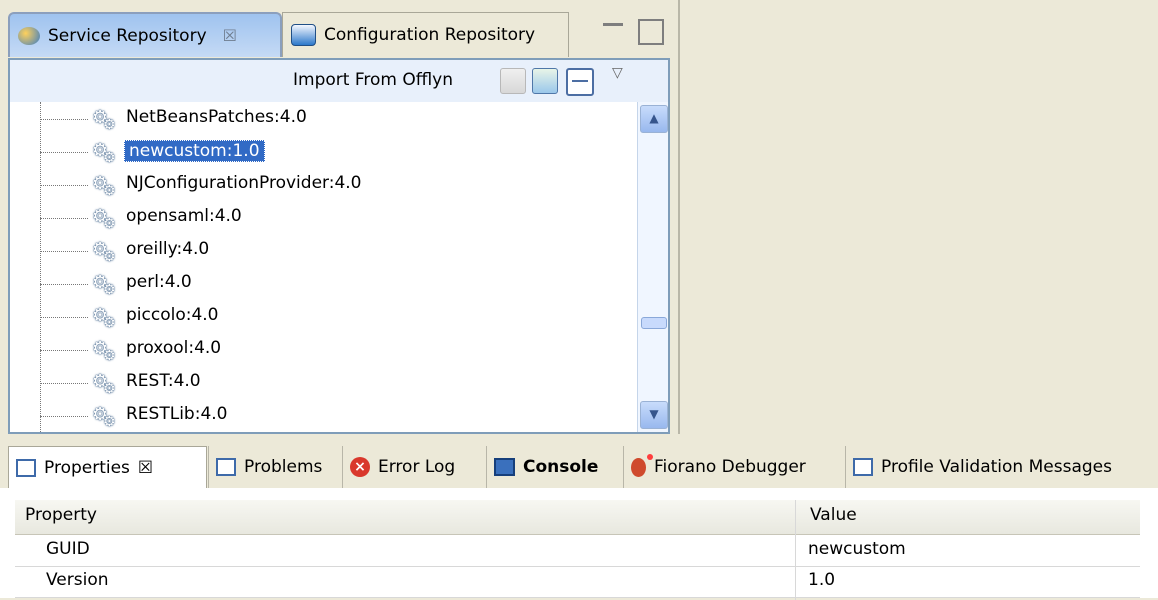  Describe the element at coordinates (177, 414) in the screenshot. I see `tree-item-label: RESTLib:4.0` at that location.